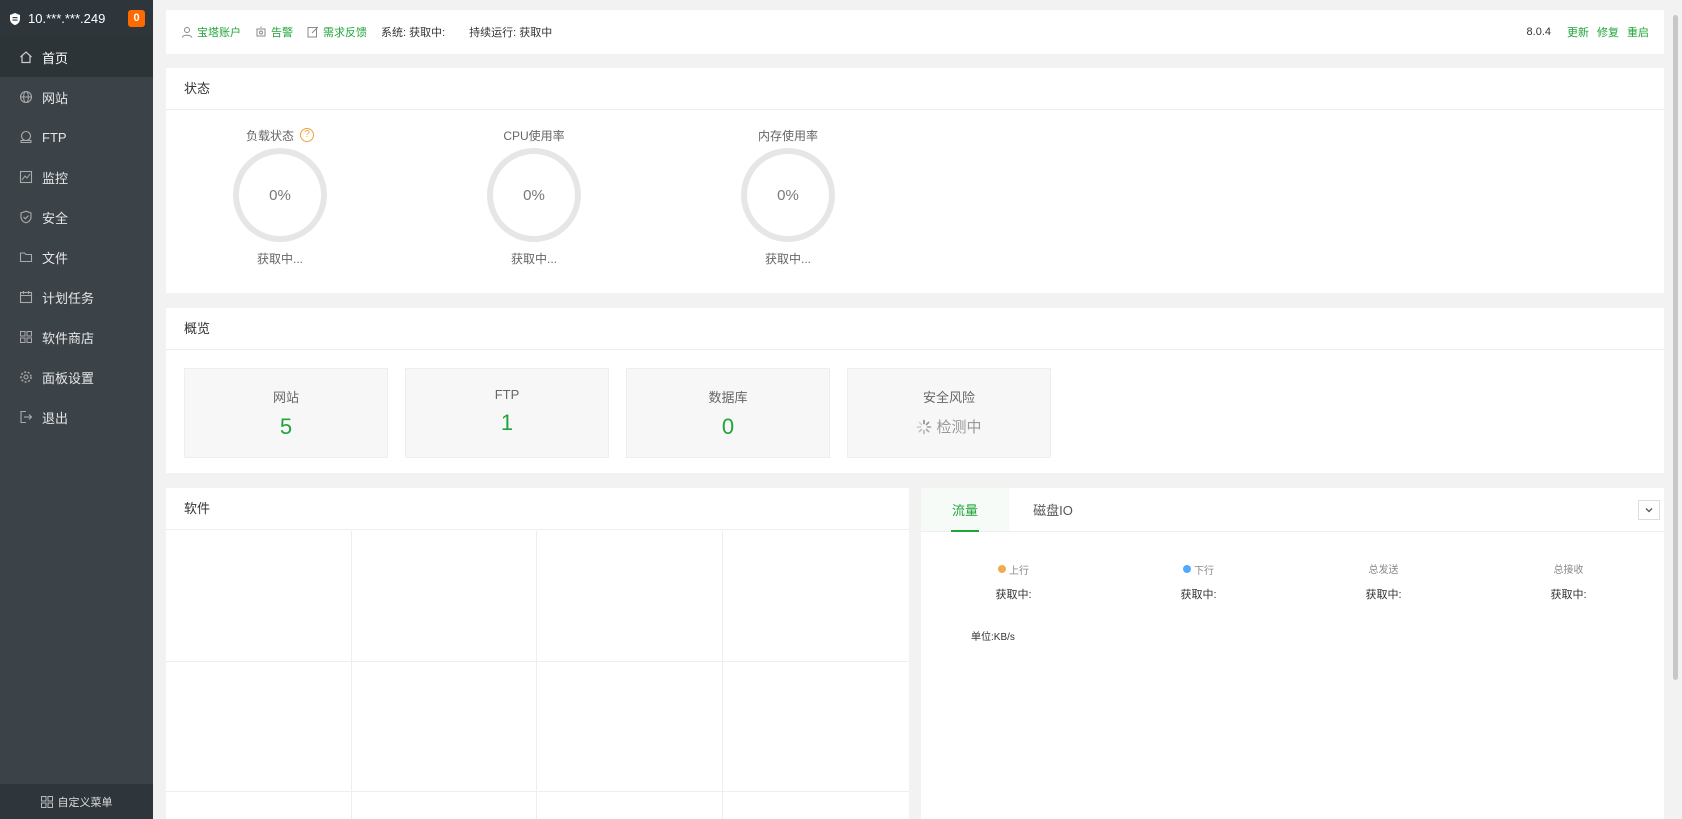 Image resolution: width=1682 pixels, height=819 pixels. What do you see at coordinates (282, 33) in the screenshot?
I see `alert-label: 告警` at bounding box center [282, 33].